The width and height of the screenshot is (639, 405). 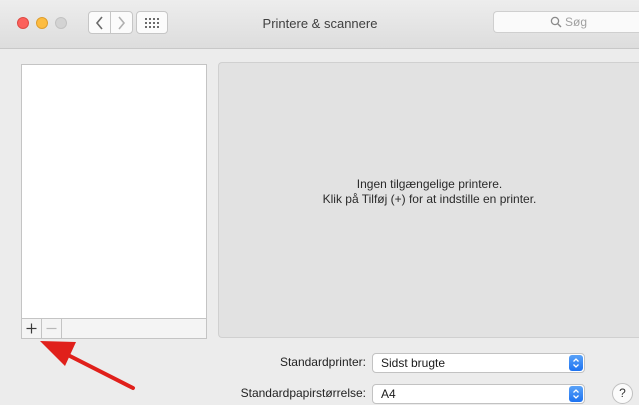 I want to click on close-window-button, so click(x=23, y=23).